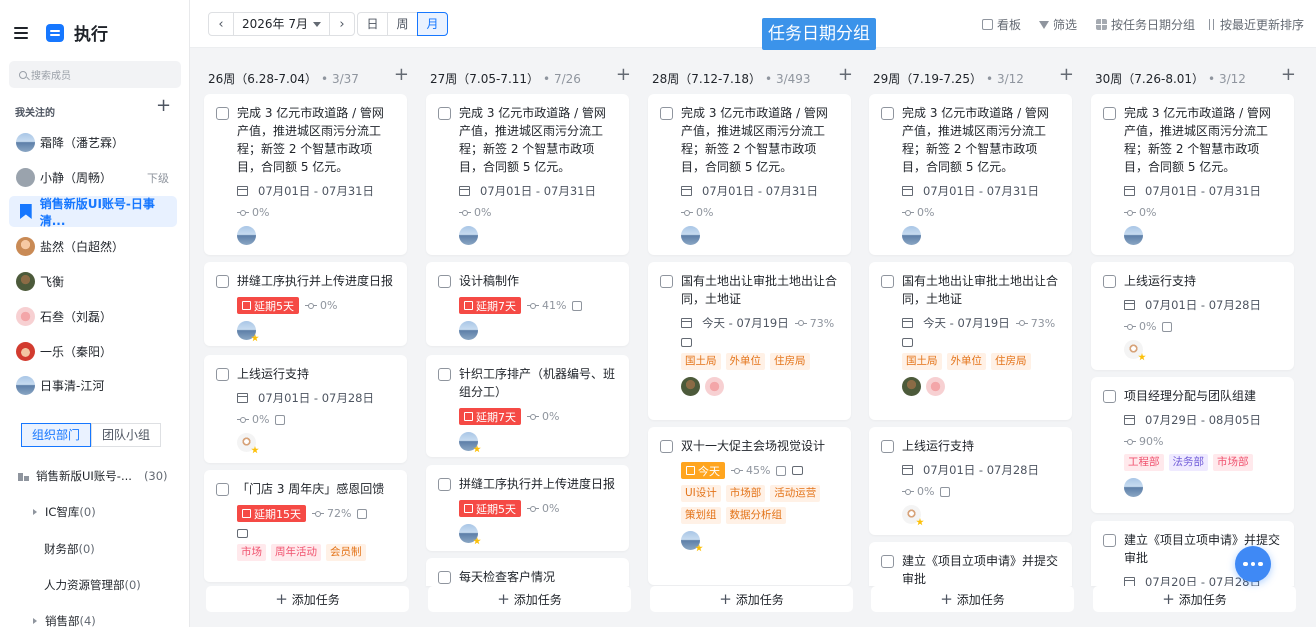  I want to click on group-by-date-button: 按任务日期分组, so click(1145, 24).